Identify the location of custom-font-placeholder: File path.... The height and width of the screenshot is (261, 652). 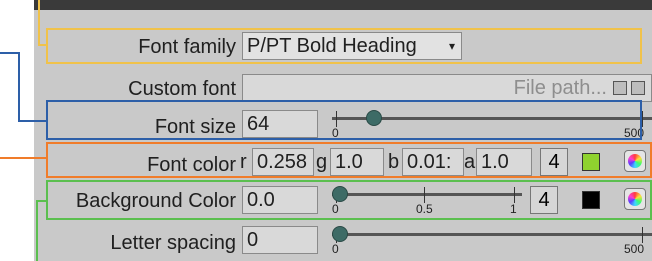
(560, 88).